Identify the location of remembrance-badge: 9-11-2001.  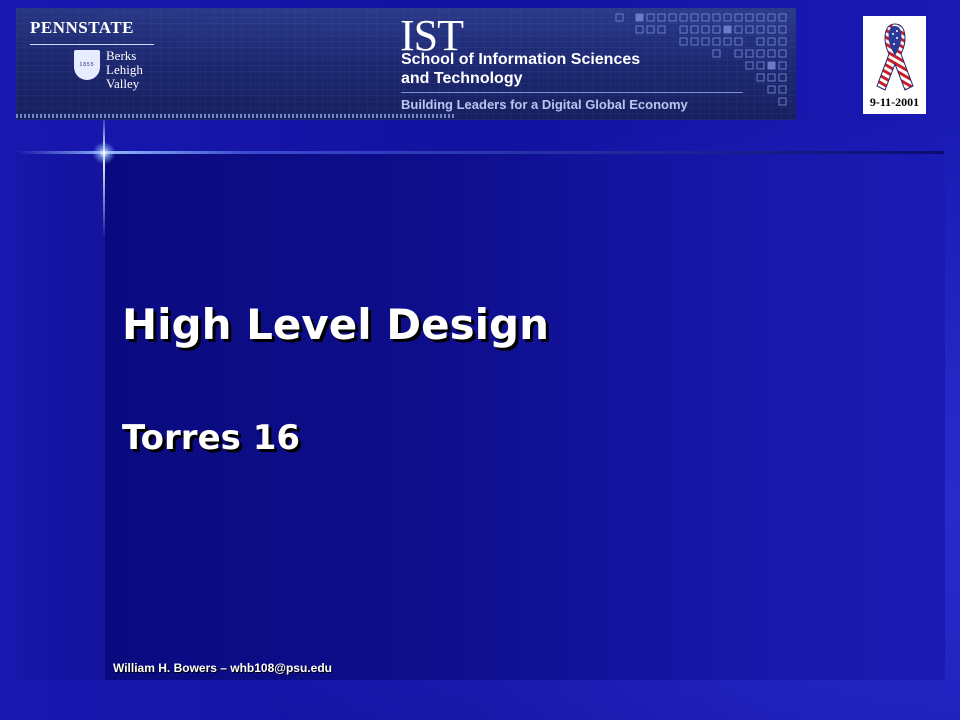
(894, 65).